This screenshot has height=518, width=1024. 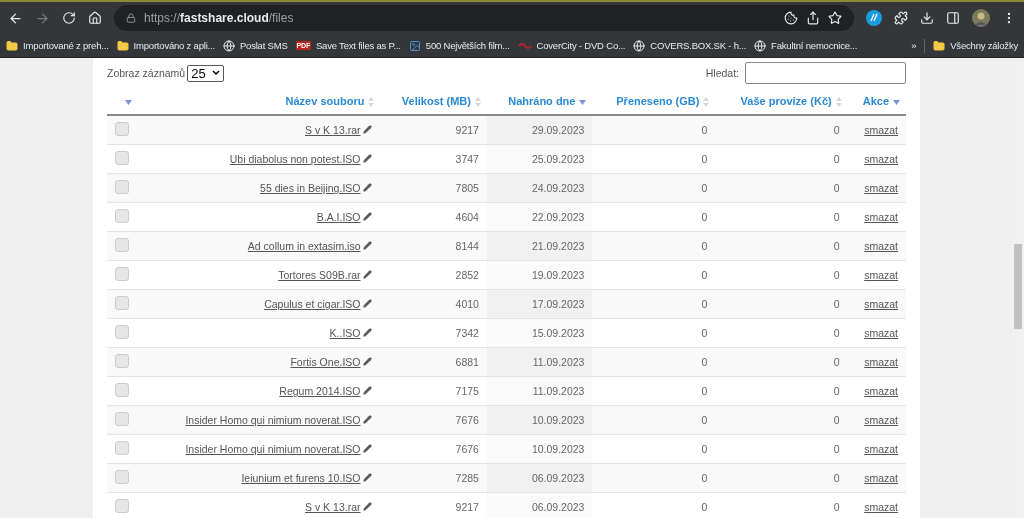 What do you see at coordinates (835, 18) in the screenshot?
I see `star-icon` at bounding box center [835, 18].